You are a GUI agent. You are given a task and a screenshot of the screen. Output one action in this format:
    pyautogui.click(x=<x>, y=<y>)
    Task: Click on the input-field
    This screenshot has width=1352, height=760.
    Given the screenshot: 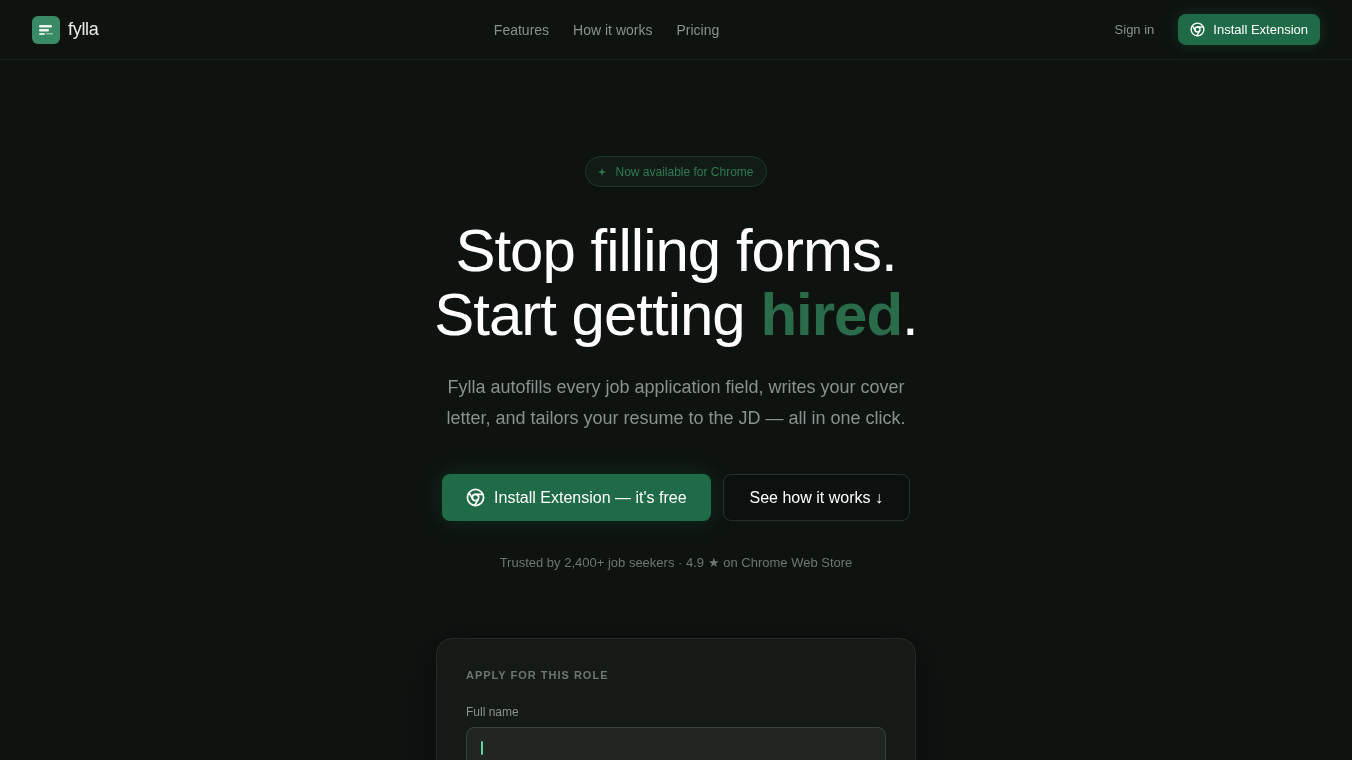 What is the action you would take?
    pyautogui.click(x=676, y=743)
    